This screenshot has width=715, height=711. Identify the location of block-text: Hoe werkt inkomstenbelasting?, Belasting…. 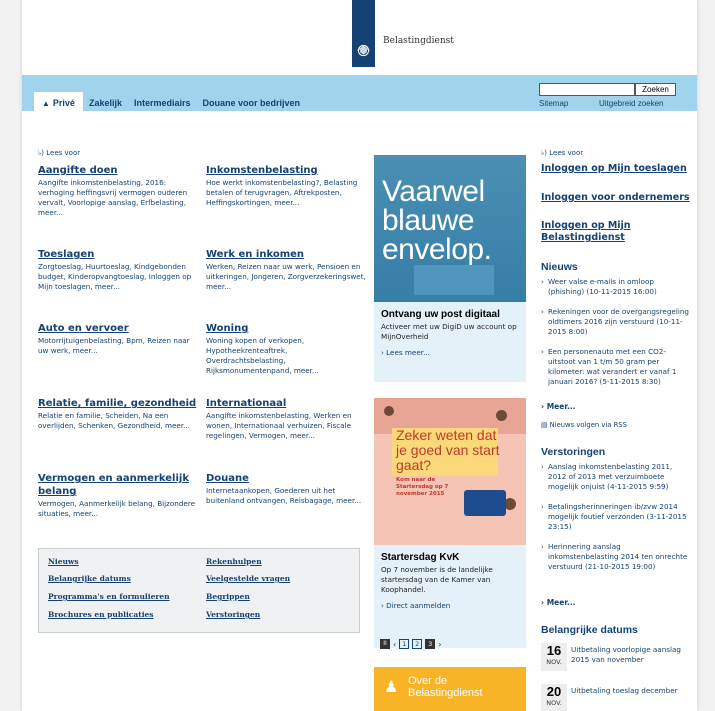
(282, 192).